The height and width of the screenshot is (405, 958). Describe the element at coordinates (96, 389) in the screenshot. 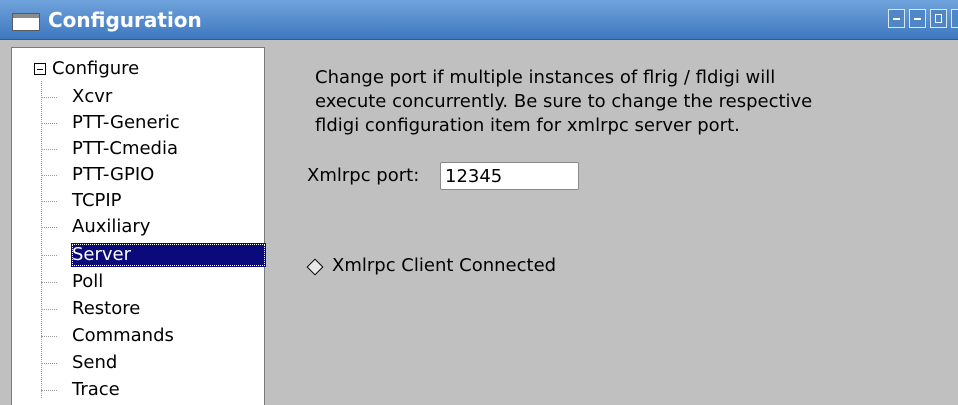

I see `tree-item-label: Trace` at that location.